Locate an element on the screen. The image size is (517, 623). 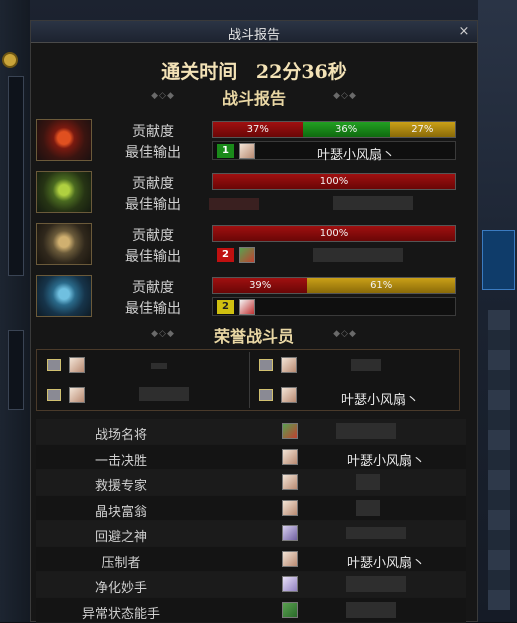
monitor-screen is located at coordinates (498, 260).